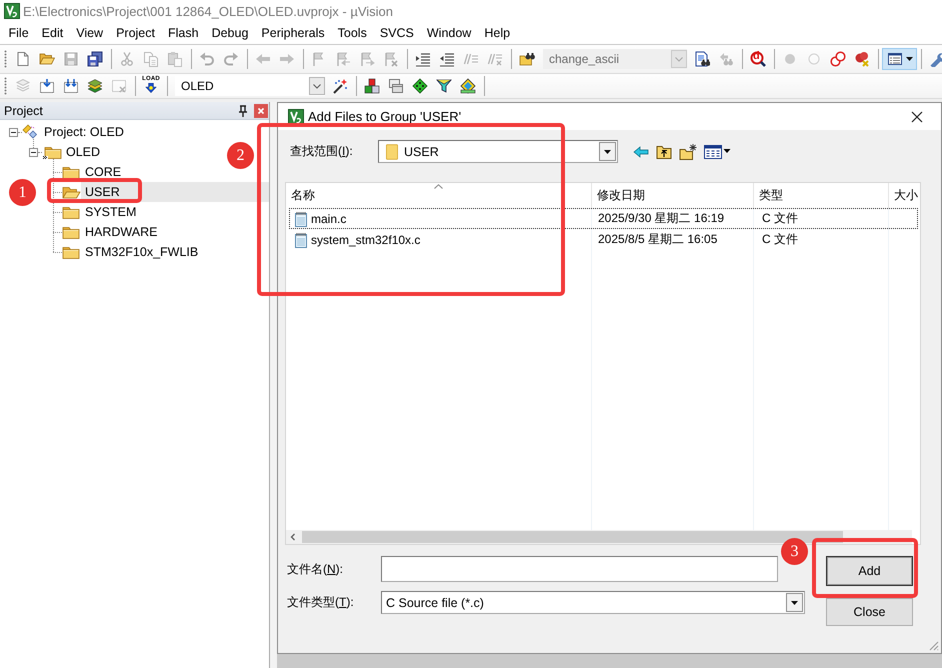  I want to click on menu-item: Flash, so click(183, 33).